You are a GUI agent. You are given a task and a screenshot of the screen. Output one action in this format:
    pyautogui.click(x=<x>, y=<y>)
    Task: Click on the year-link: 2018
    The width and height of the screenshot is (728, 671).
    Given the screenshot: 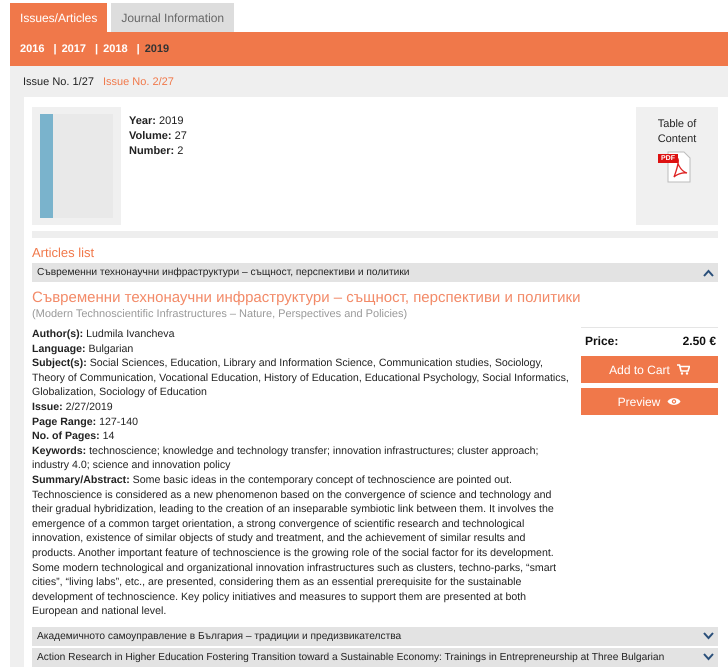 What is the action you would take?
    pyautogui.click(x=115, y=49)
    